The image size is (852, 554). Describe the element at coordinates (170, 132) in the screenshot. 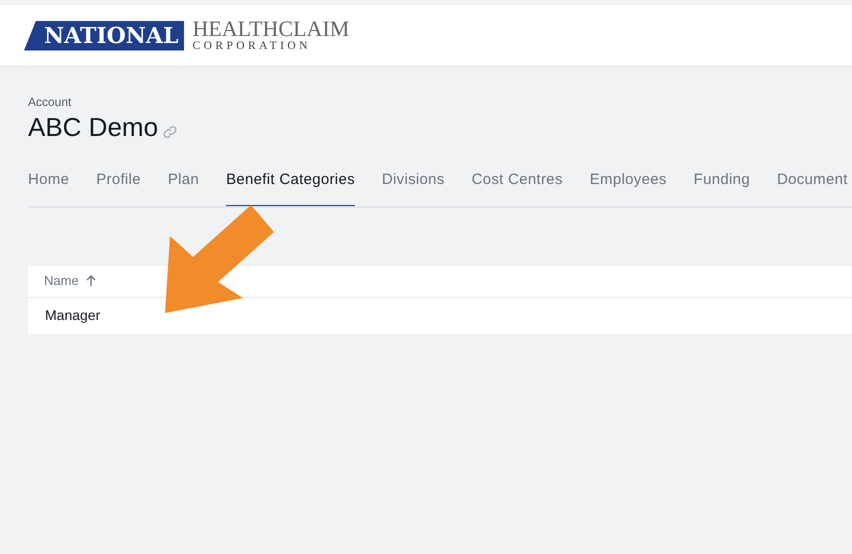

I see `link-icon` at that location.